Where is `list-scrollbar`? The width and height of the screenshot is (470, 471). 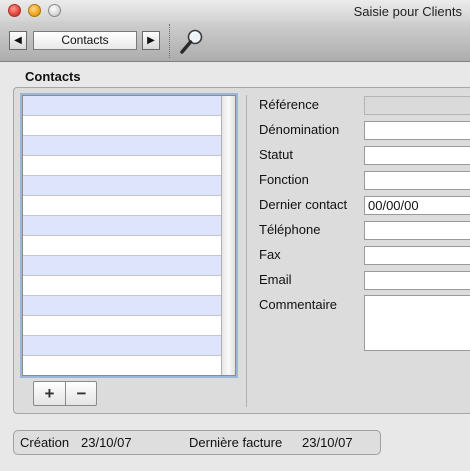 list-scrollbar is located at coordinates (228, 235).